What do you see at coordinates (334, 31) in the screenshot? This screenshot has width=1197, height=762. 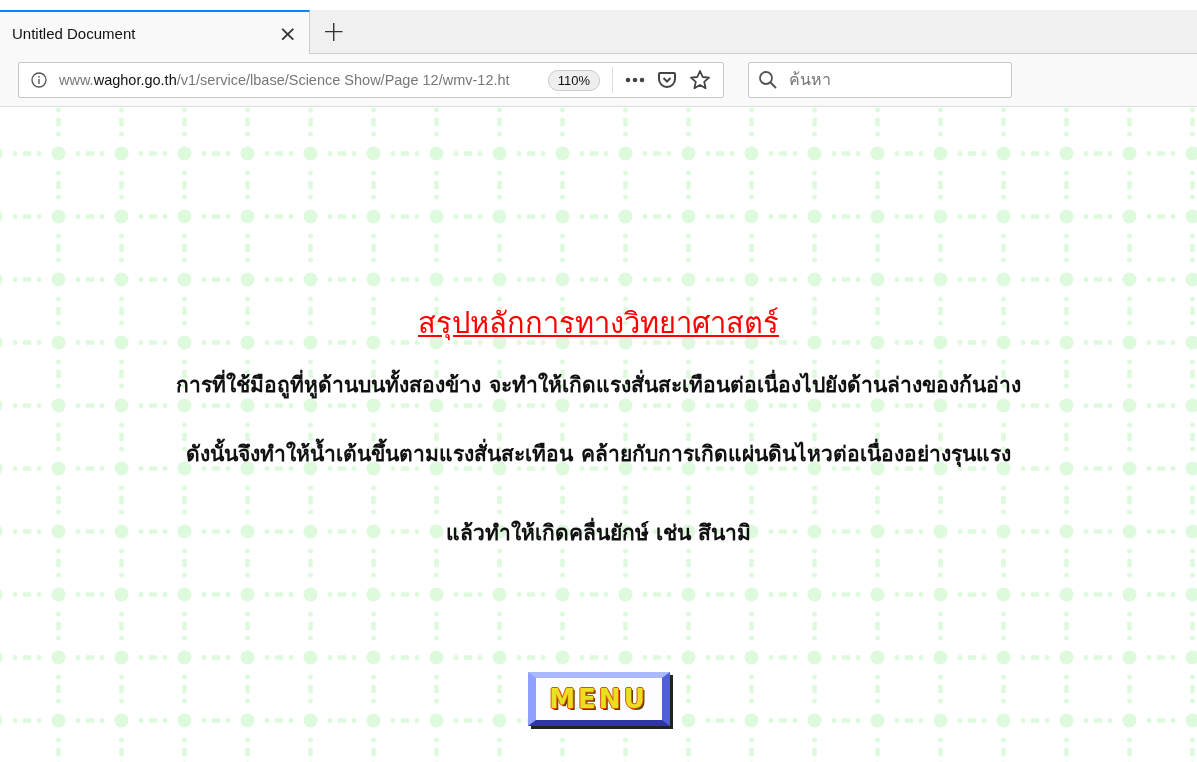 I see `new-tab-button: +` at bounding box center [334, 31].